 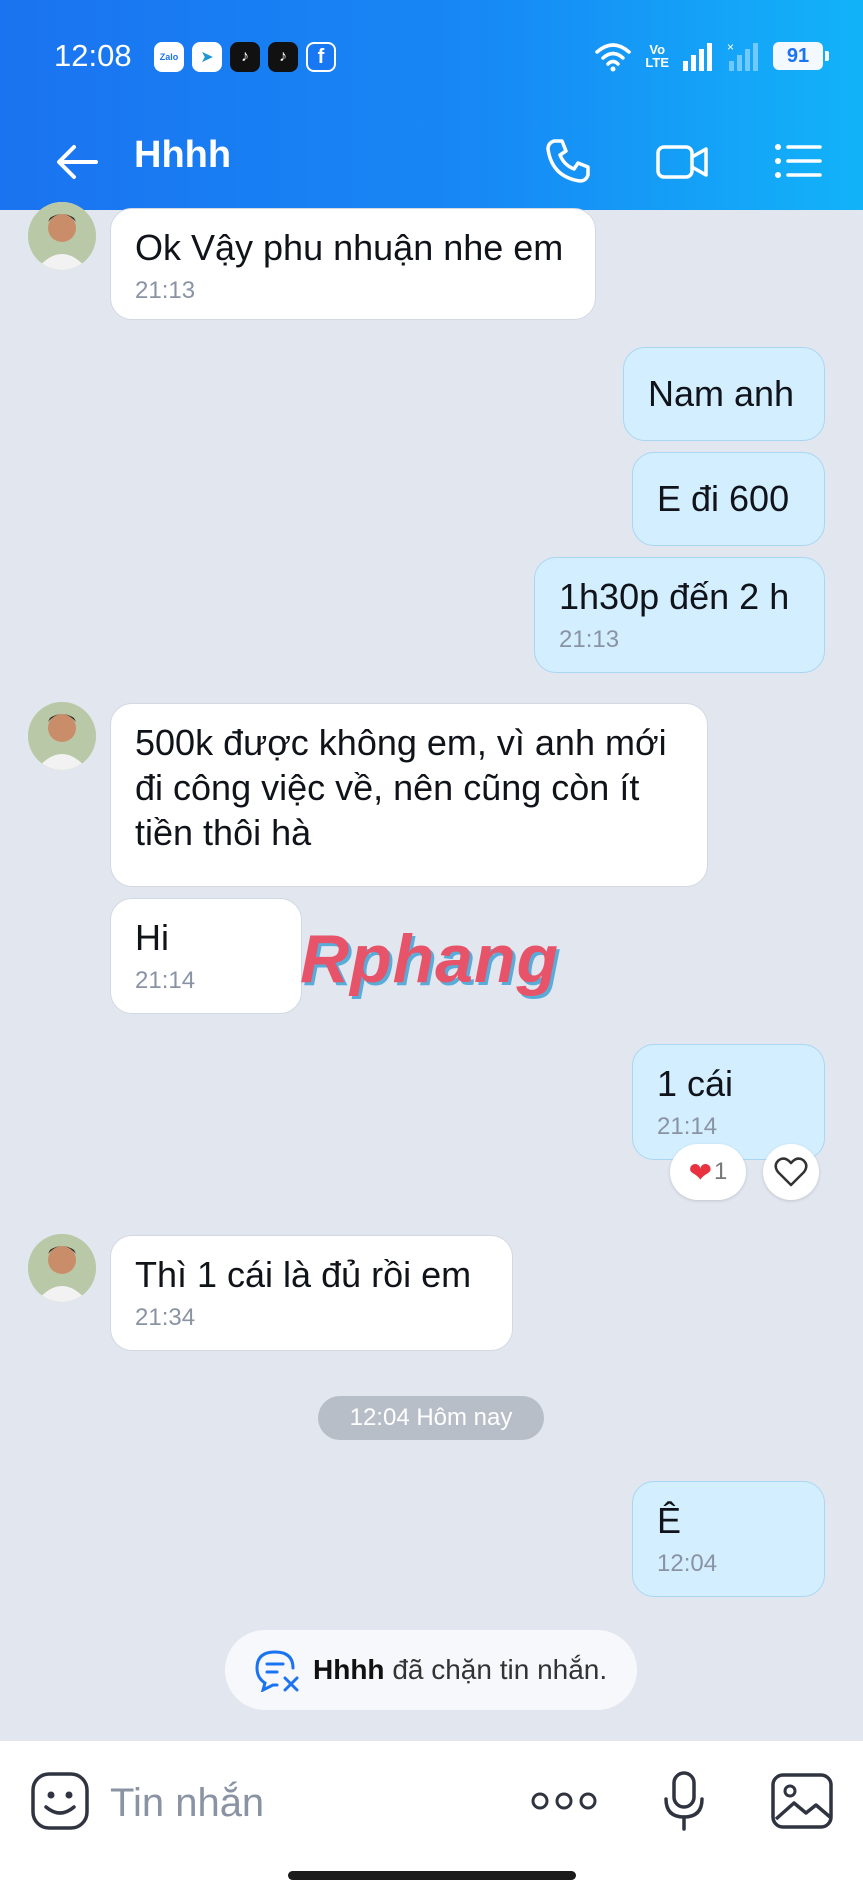 I want to click on incoming-message: Ok Vậy phu nhuận nhe em 21:13, so click(x=353, y=264).